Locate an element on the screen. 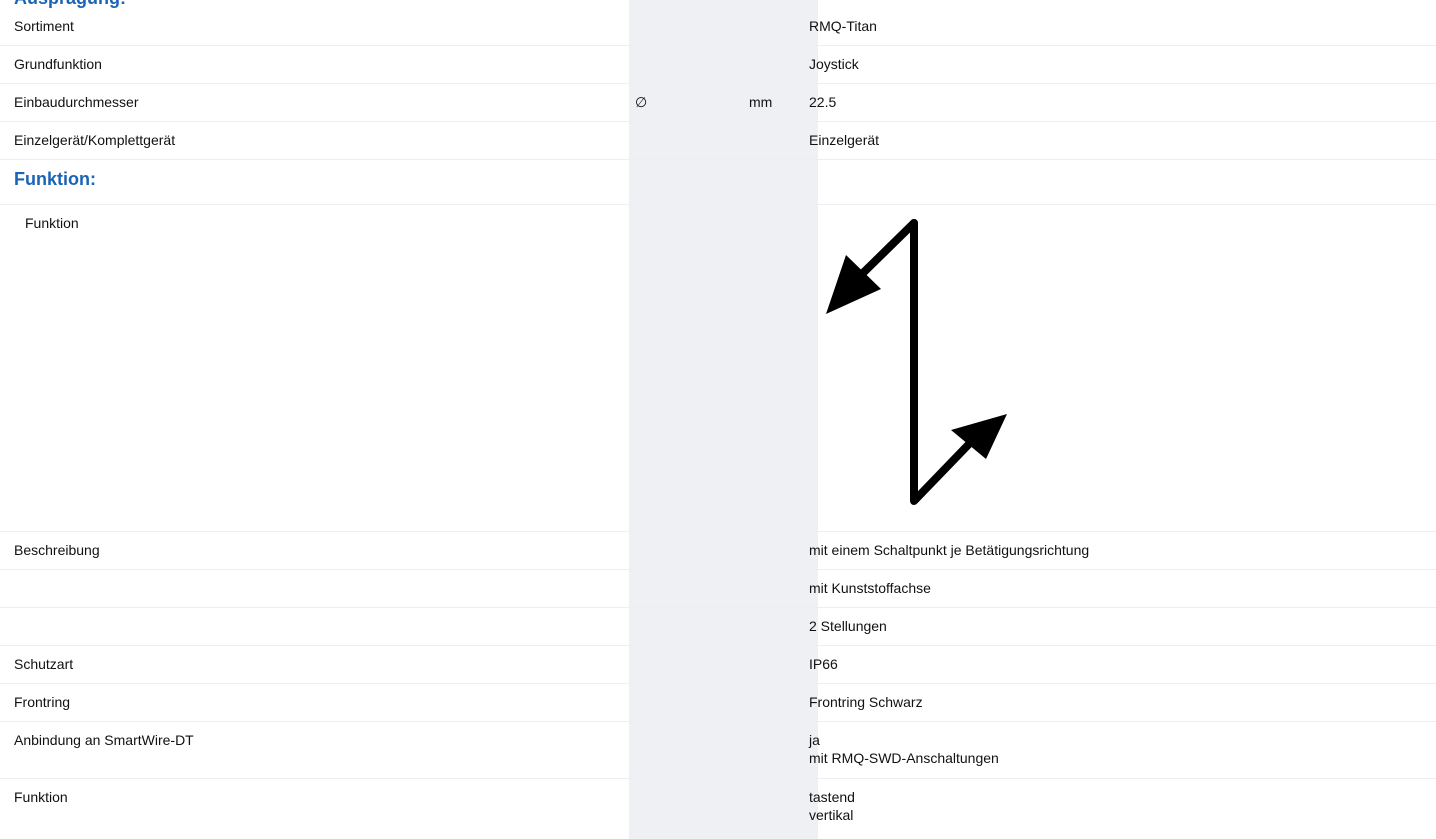 The height and width of the screenshot is (839, 1436). row-label: Grundfunktion is located at coordinates (58, 64).